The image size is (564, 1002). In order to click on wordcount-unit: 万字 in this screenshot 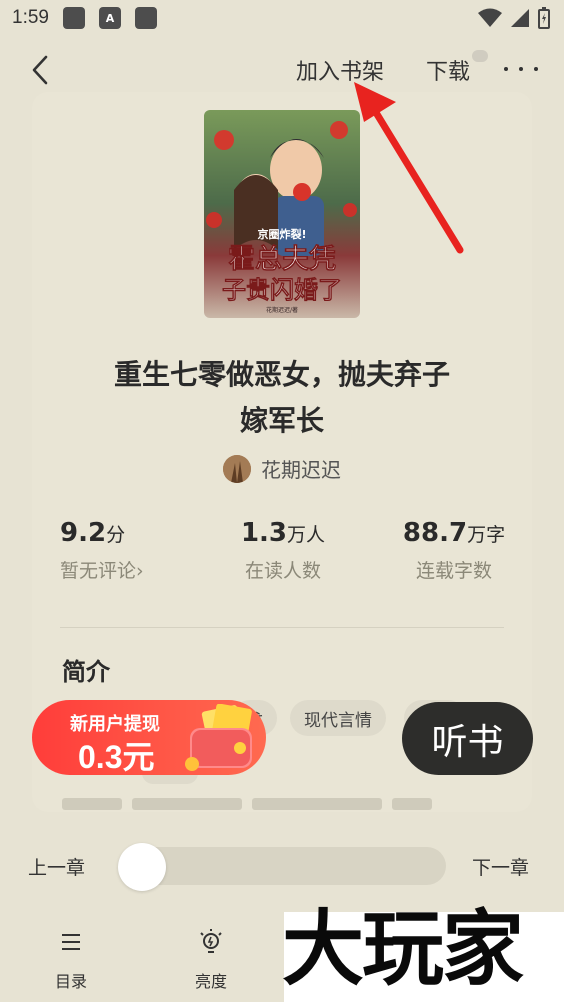, I will do `click(486, 535)`.